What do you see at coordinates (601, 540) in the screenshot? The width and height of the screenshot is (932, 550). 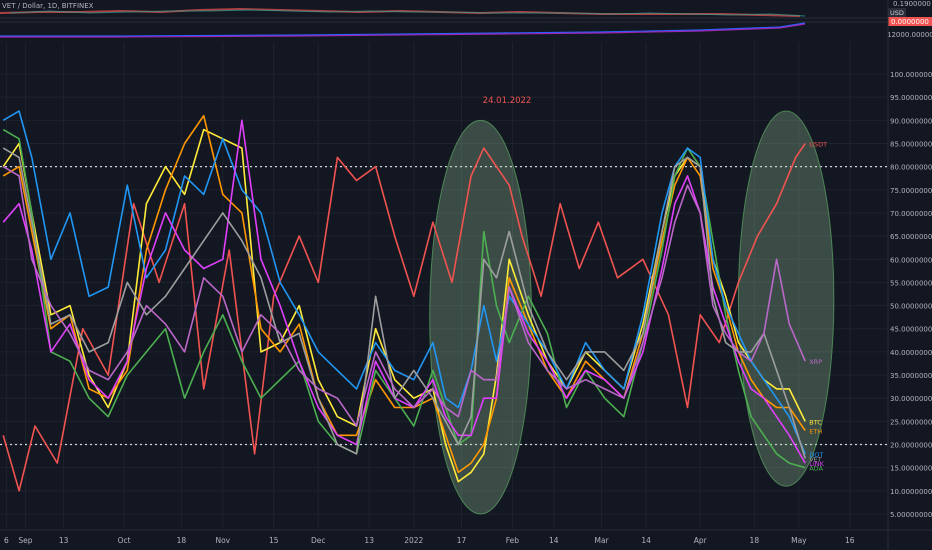 I see `x-tick-label: Mar` at bounding box center [601, 540].